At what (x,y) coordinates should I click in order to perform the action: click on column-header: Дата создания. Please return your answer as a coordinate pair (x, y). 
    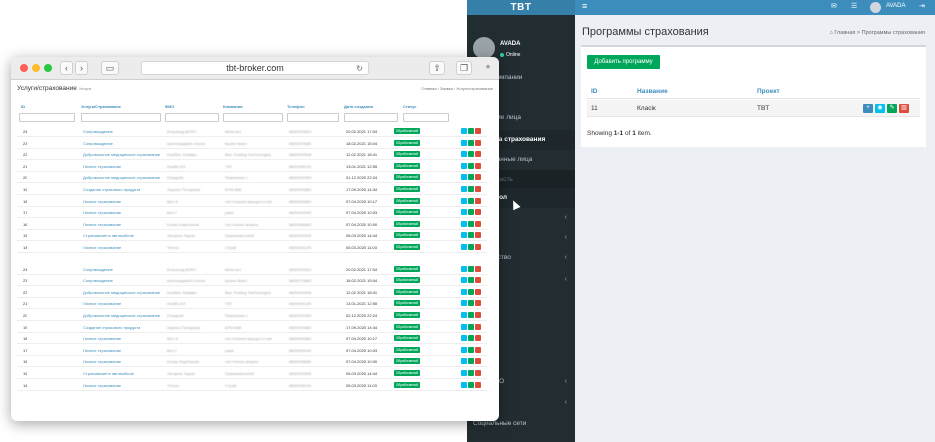
    Looking at the image, I should click on (358, 106).